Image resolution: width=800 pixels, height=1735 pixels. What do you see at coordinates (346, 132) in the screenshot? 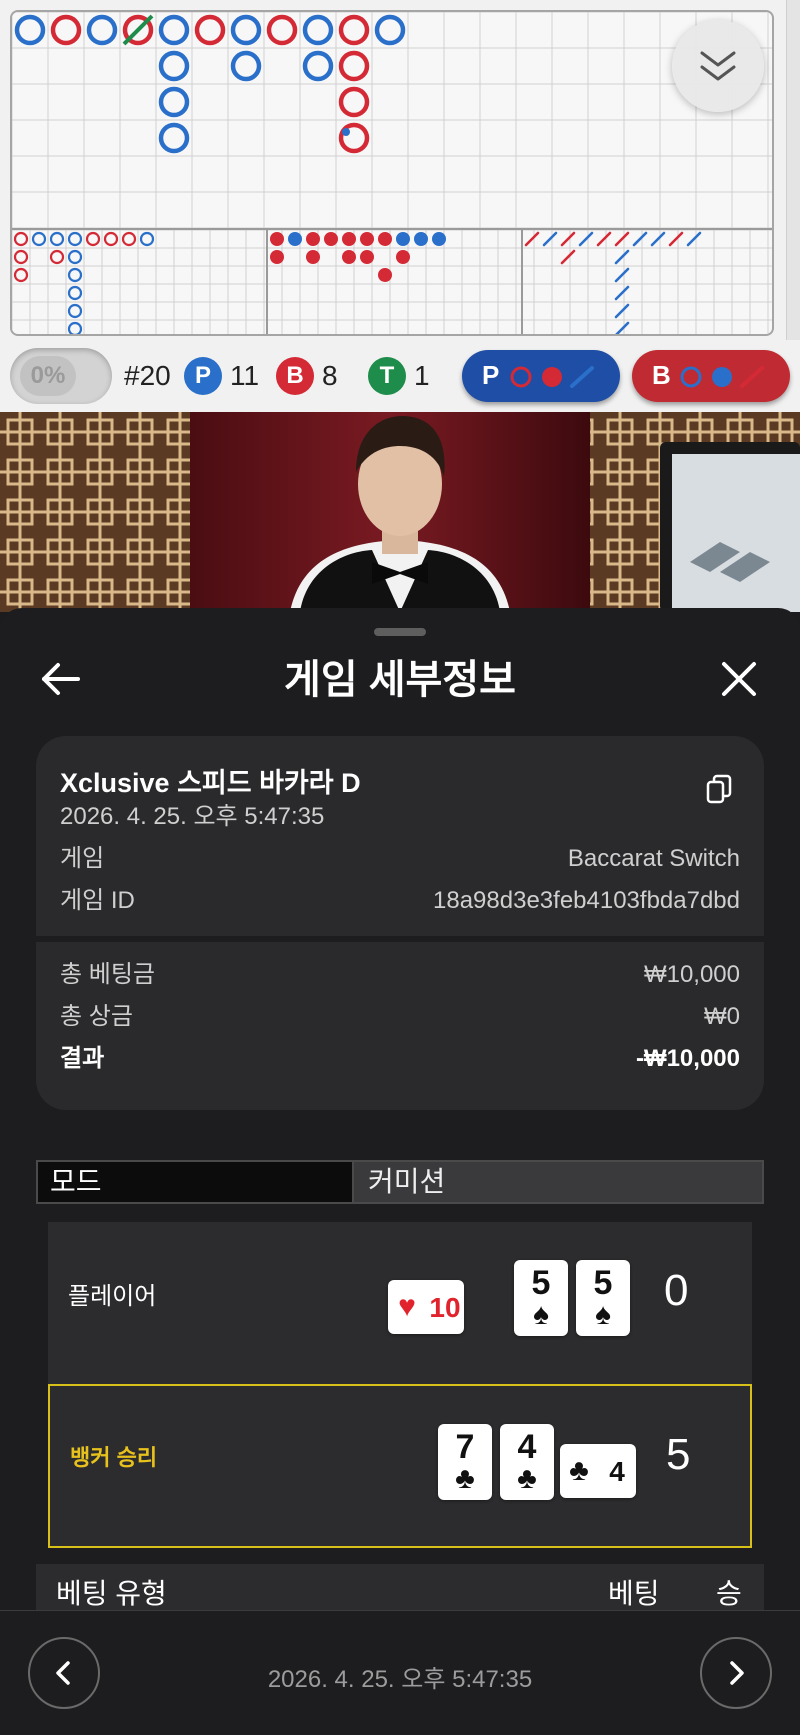
I see `pair-mark` at bounding box center [346, 132].